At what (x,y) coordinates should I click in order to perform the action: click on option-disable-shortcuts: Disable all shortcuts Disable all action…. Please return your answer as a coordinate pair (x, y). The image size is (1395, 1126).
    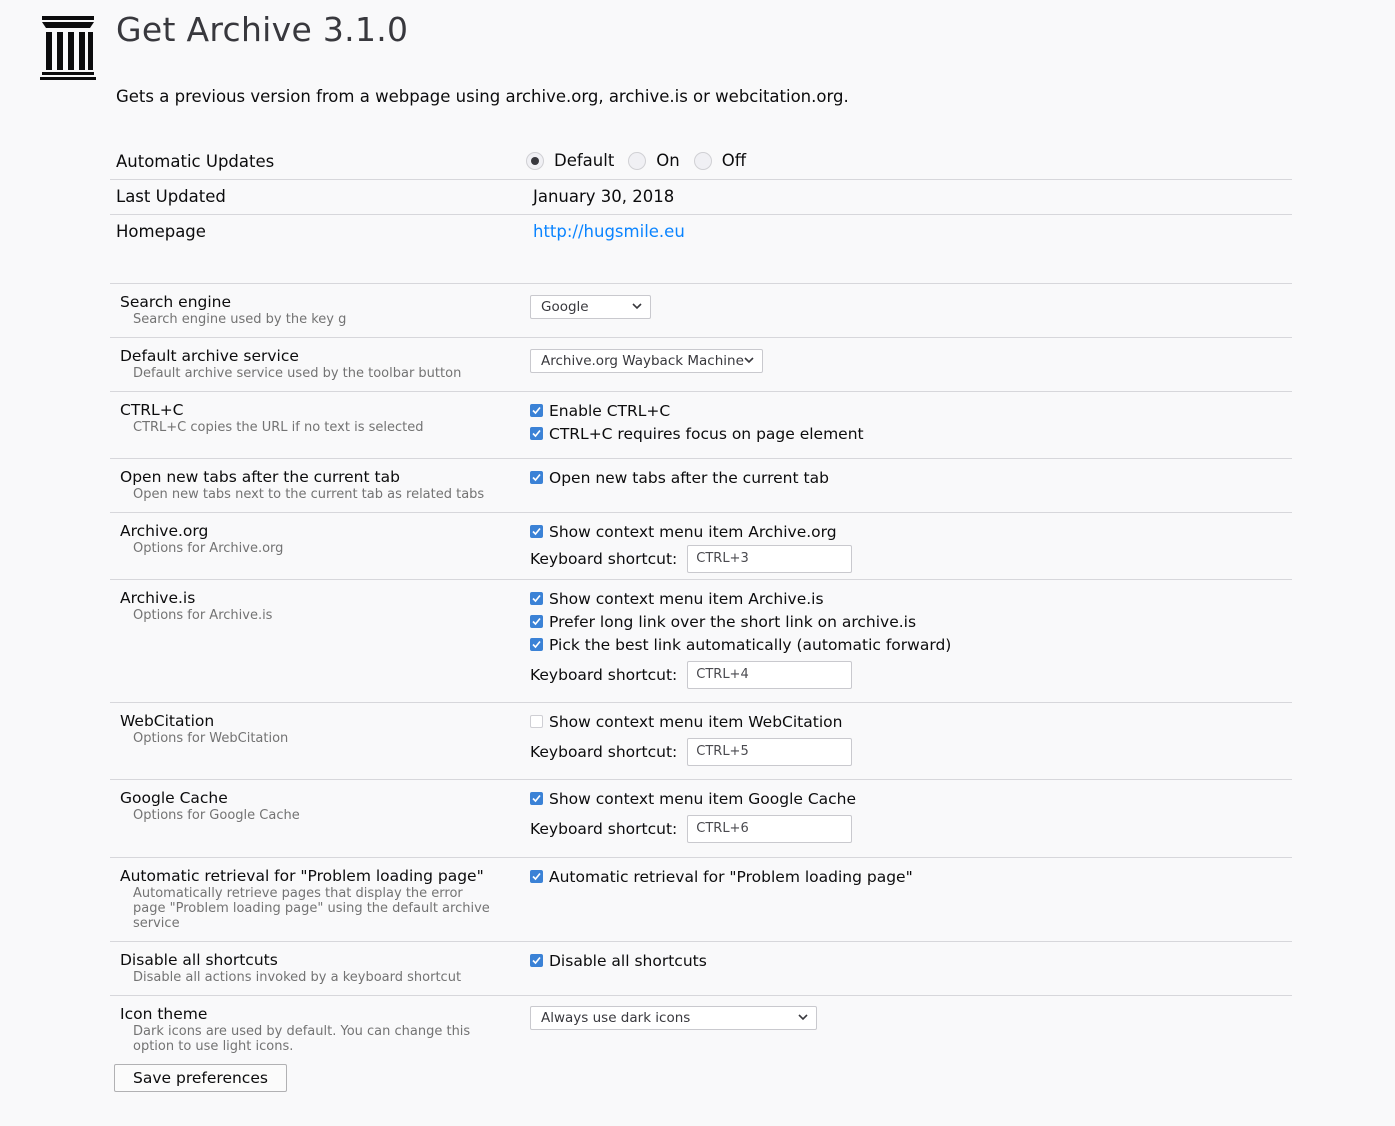
    Looking at the image, I should click on (701, 969).